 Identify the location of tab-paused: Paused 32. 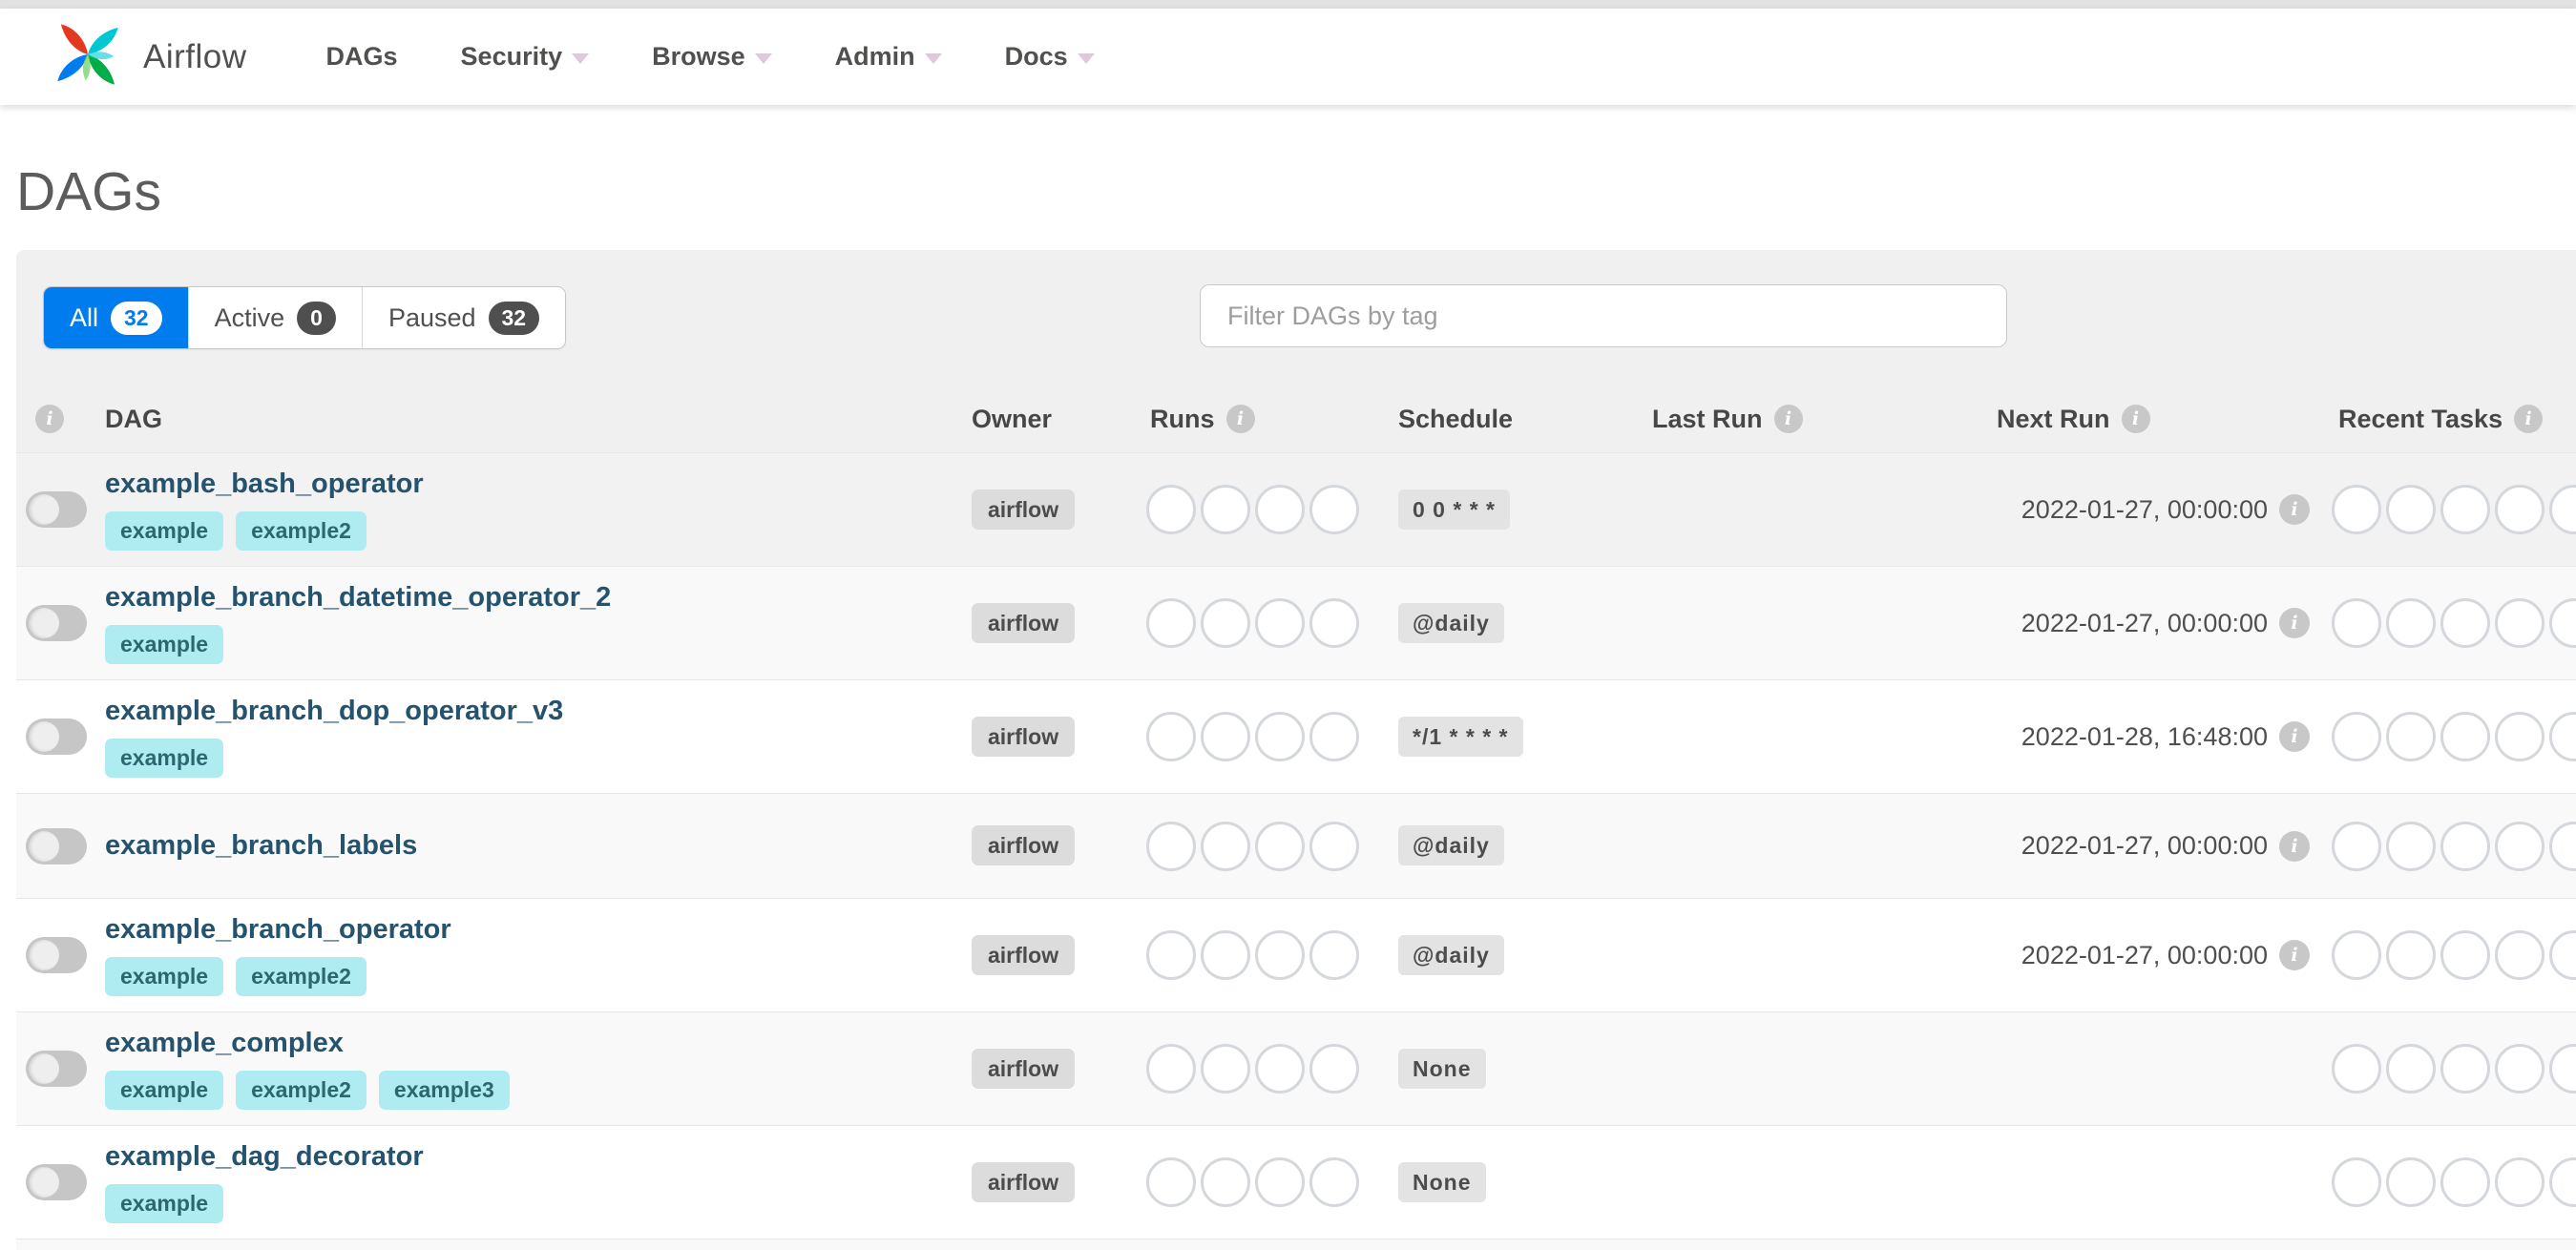
(463, 317).